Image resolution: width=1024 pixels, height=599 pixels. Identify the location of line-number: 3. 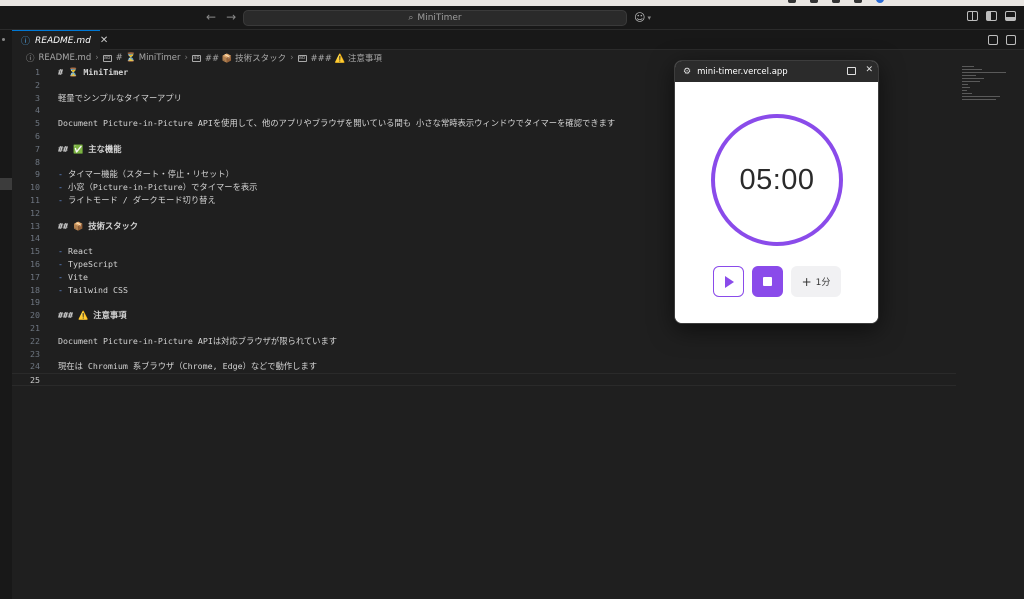
(37, 97).